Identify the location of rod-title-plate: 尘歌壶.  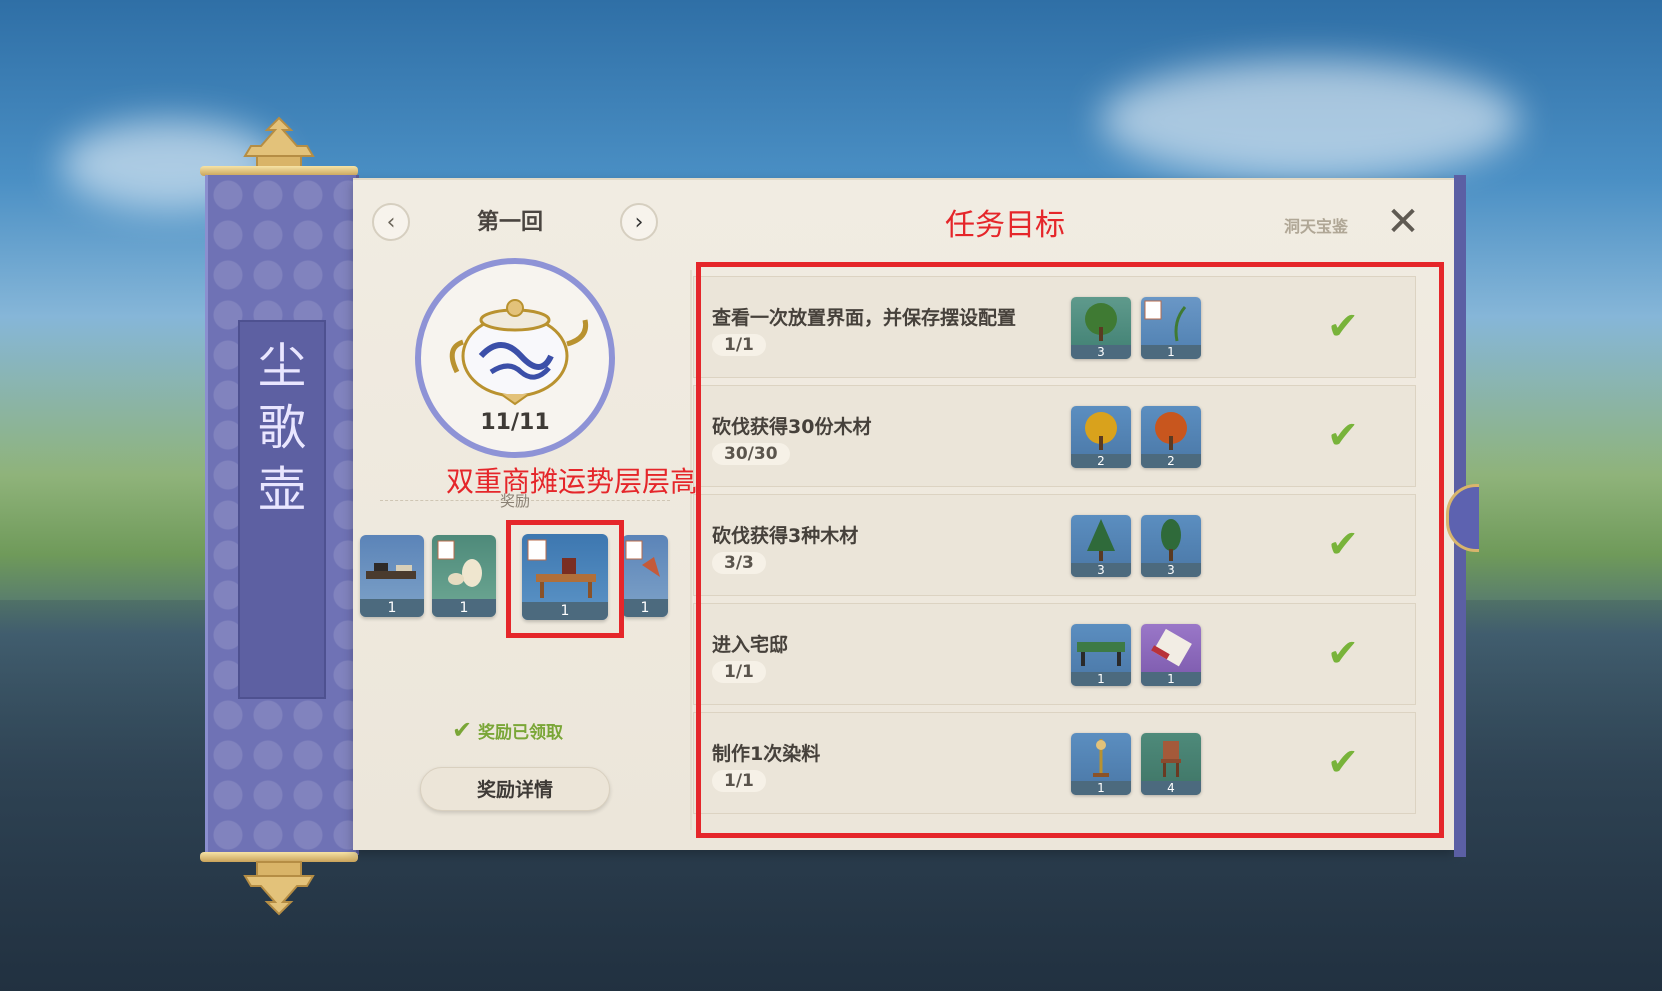
(282, 509).